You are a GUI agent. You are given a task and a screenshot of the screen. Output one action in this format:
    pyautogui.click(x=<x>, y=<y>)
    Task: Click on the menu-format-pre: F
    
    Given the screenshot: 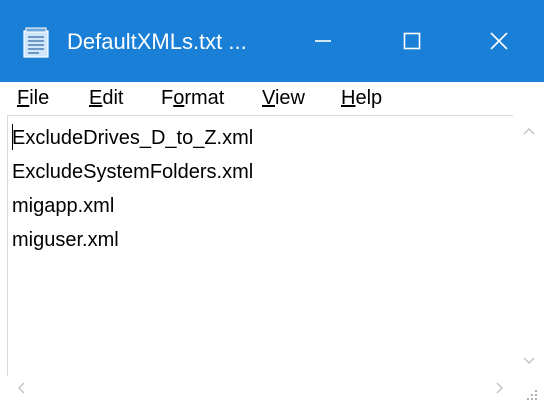 What is the action you would take?
    pyautogui.click(x=167, y=98)
    